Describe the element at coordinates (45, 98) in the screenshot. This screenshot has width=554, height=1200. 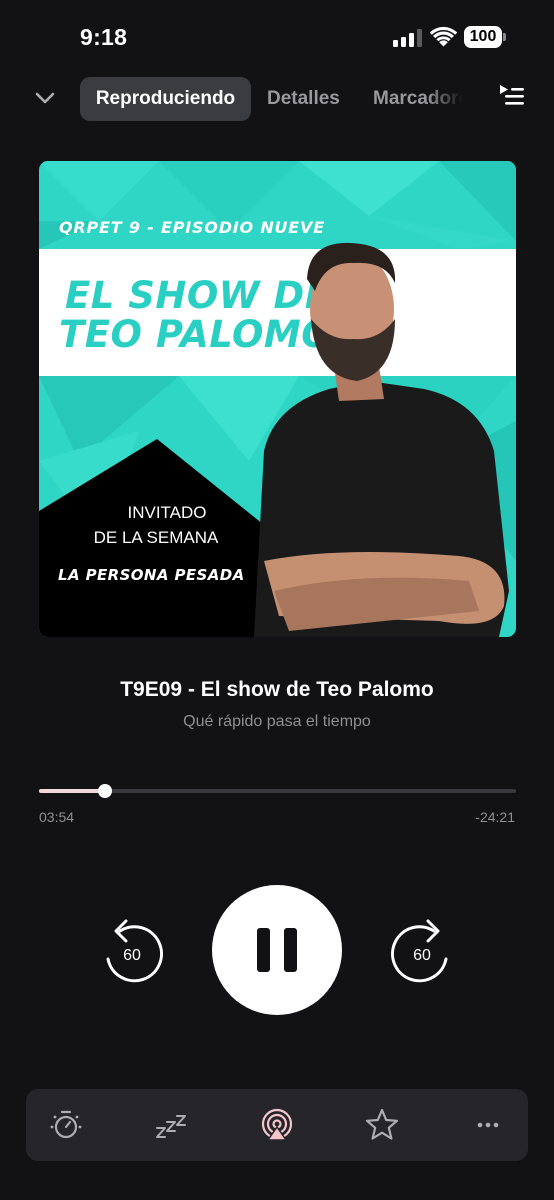
I see `chevron-down-icon` at that location.